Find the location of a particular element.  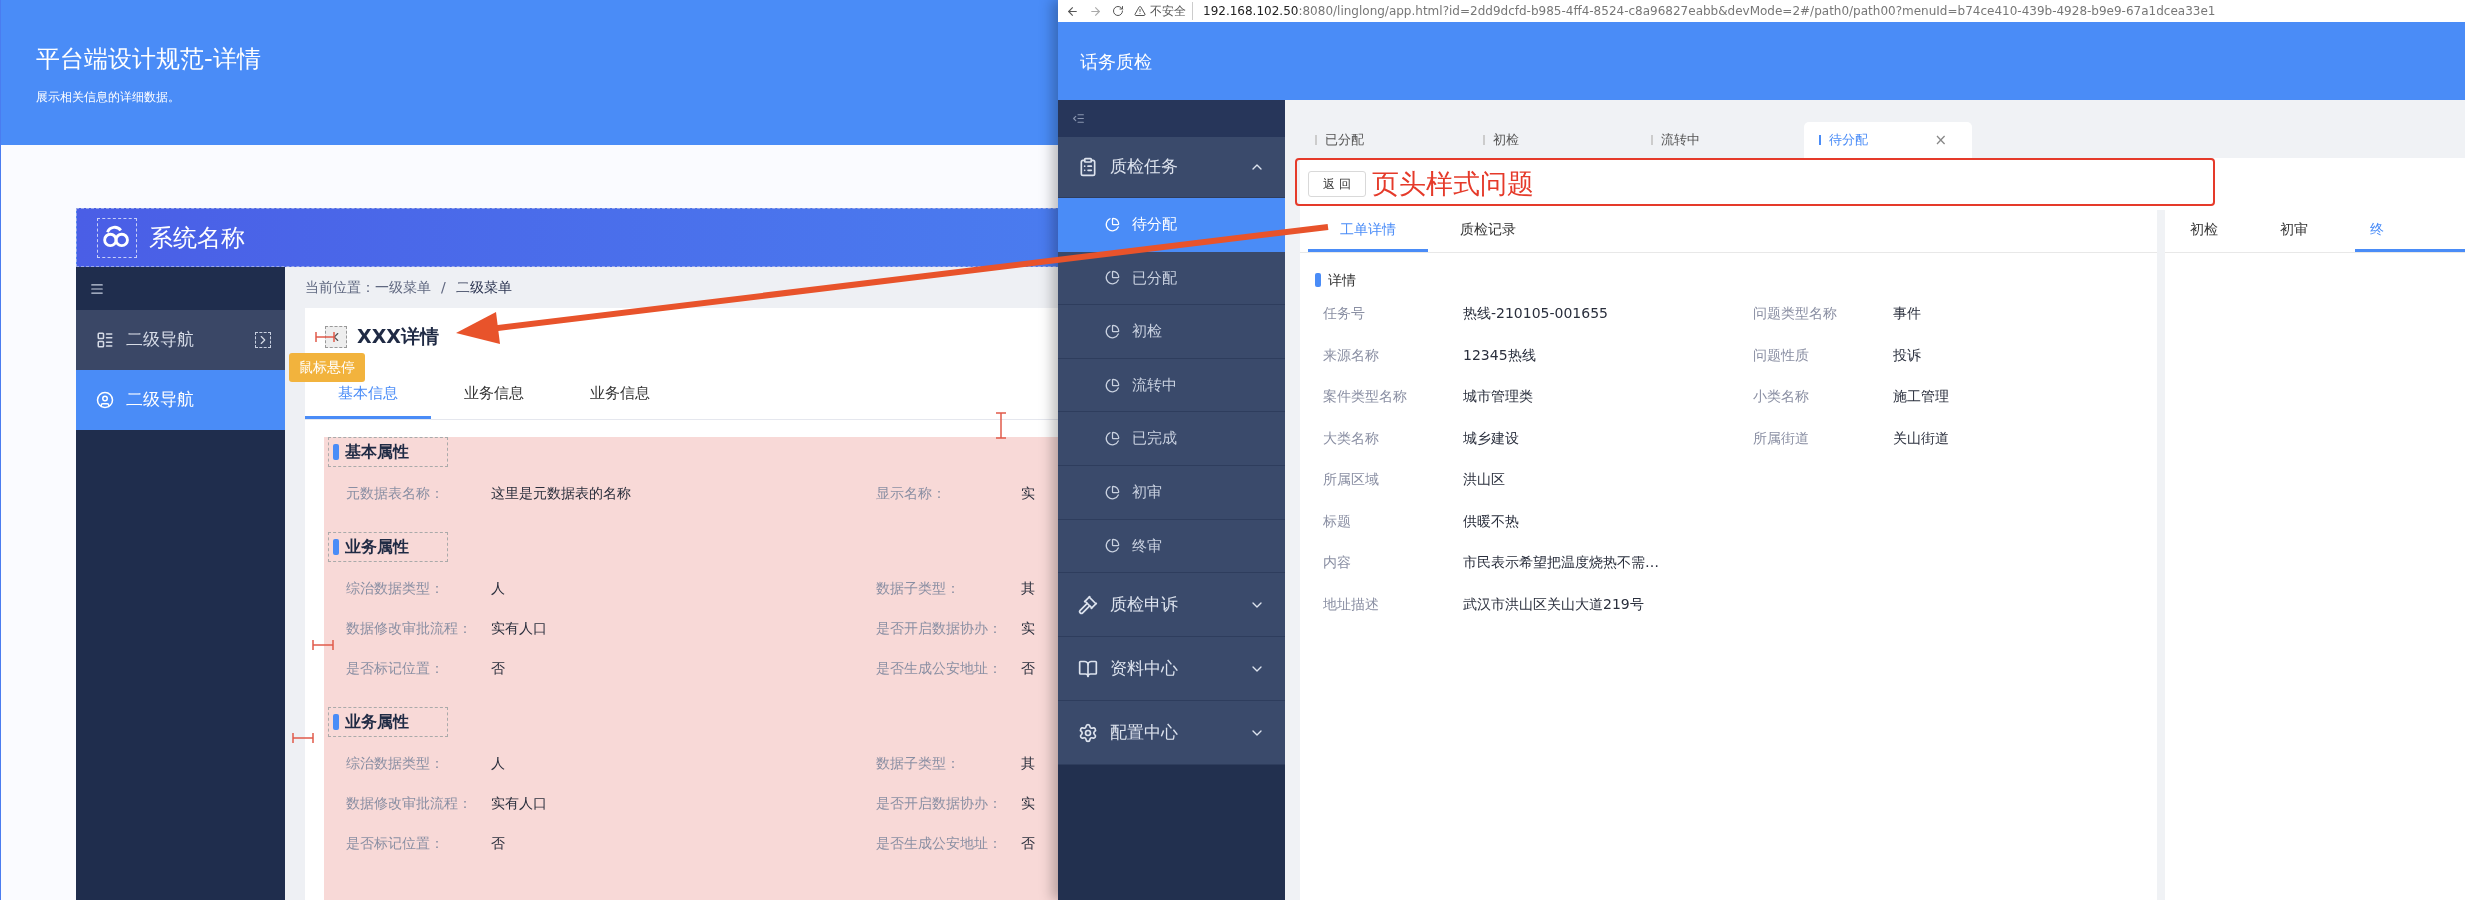

field-value: 实有人口 is located at coordinates (519, 803).